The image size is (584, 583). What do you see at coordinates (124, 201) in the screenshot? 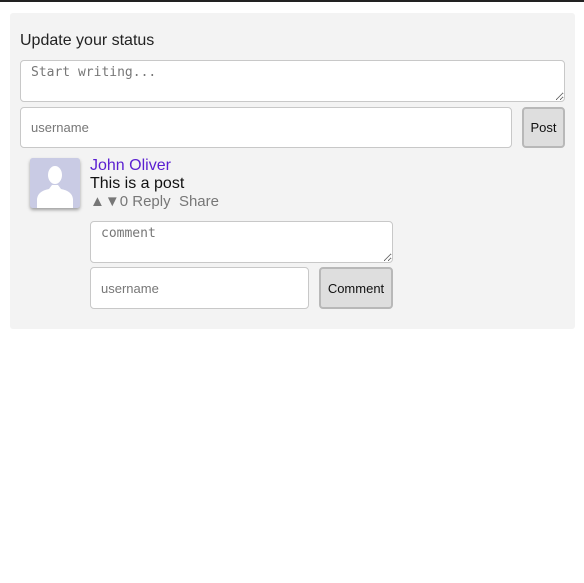
I see `vote-score: 0` at bounding box center [124, 201].